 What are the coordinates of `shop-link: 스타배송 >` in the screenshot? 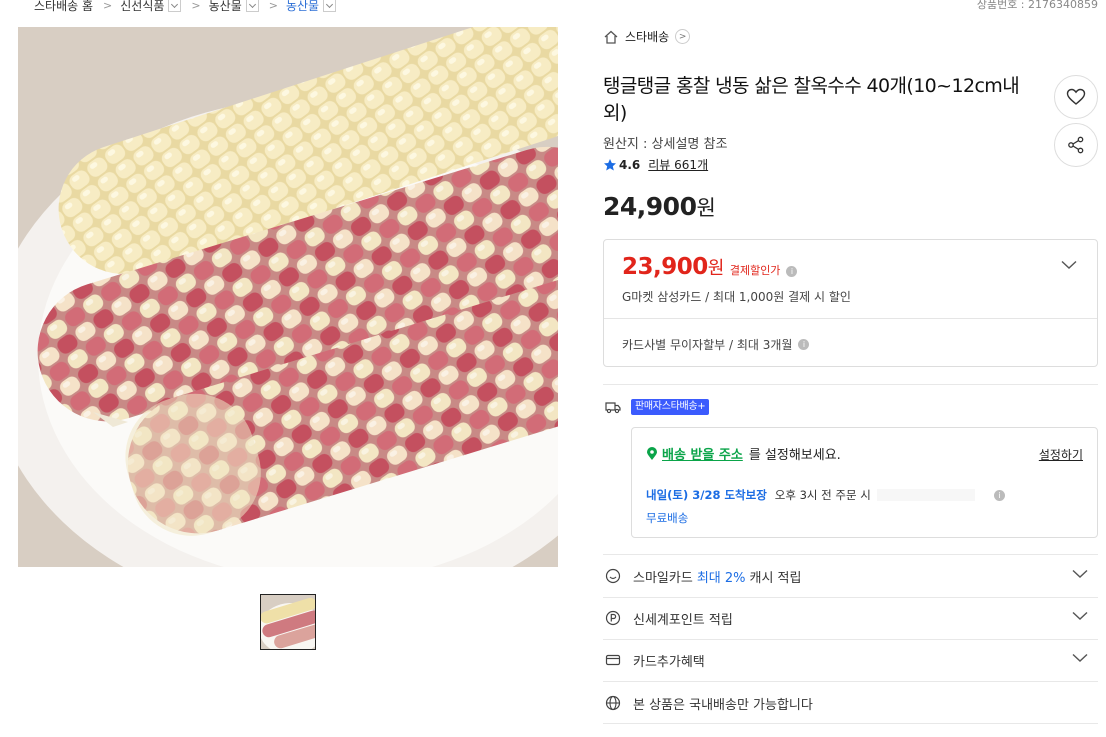 It's located at (647, 36).